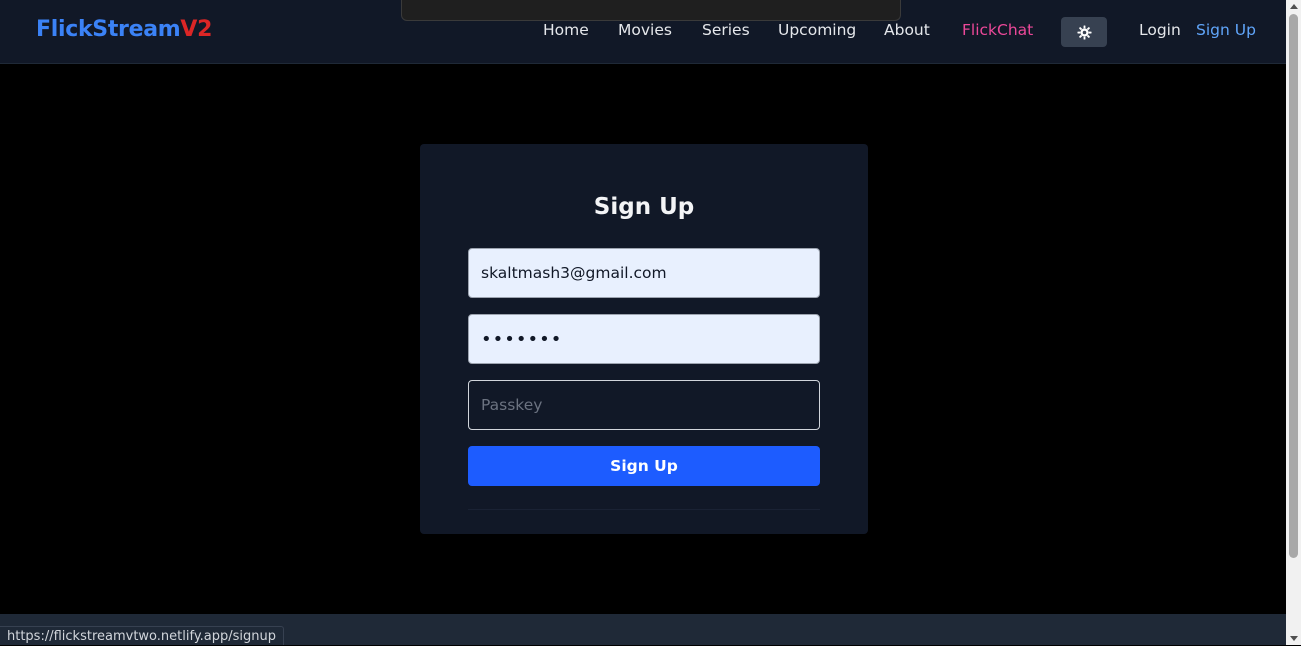 The image size is (1301, 646). I want to click on browser-popup-overlay, so click(651, 10).